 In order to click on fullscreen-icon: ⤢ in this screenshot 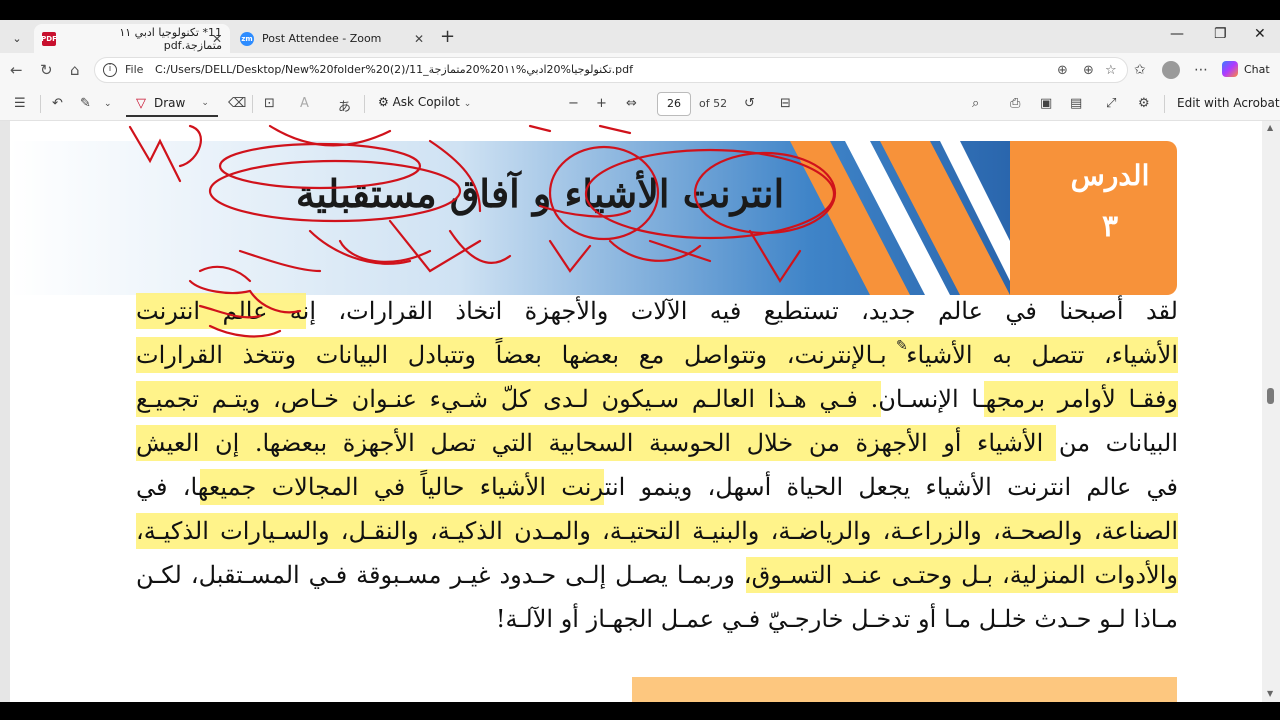, I will do `click(1111, 103)`.